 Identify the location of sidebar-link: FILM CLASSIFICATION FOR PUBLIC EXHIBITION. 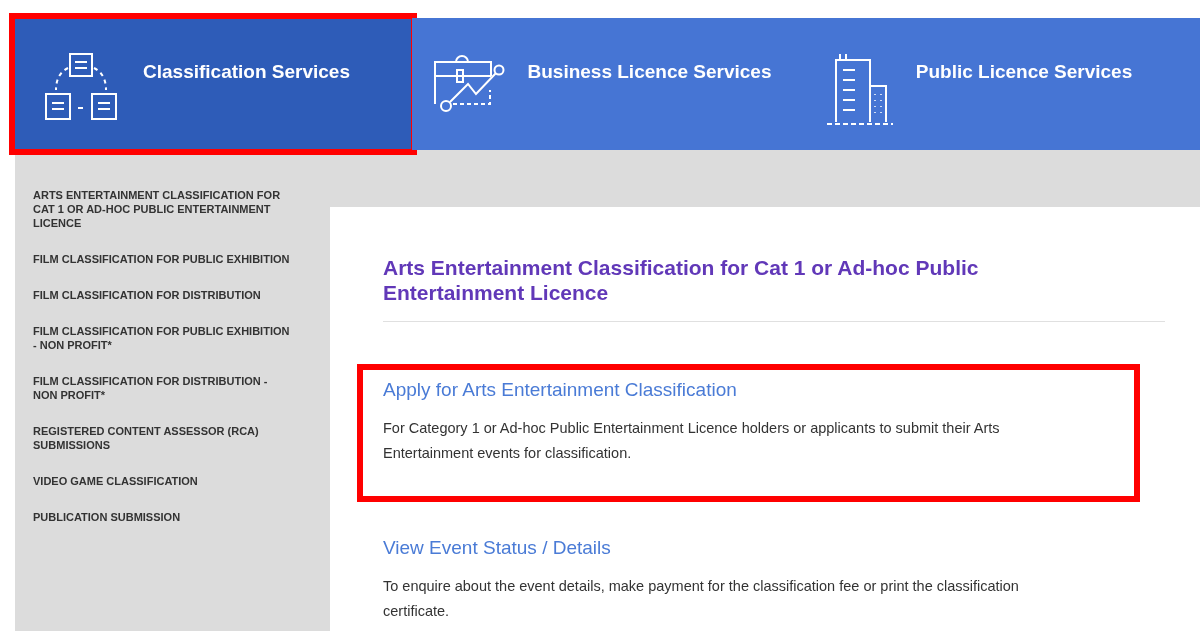
(163, 259).